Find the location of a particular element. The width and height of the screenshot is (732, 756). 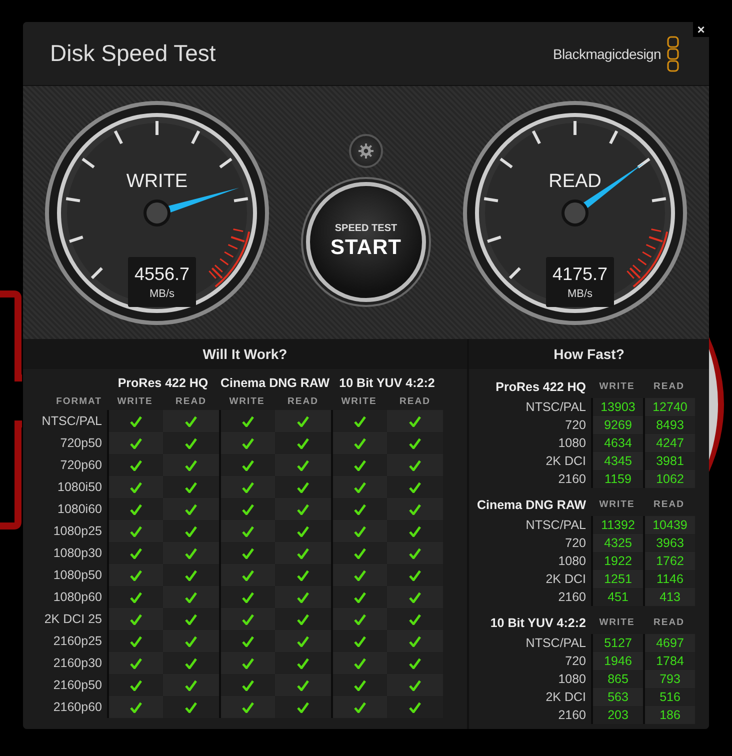

settings-button is located at coordinates (366, 151).